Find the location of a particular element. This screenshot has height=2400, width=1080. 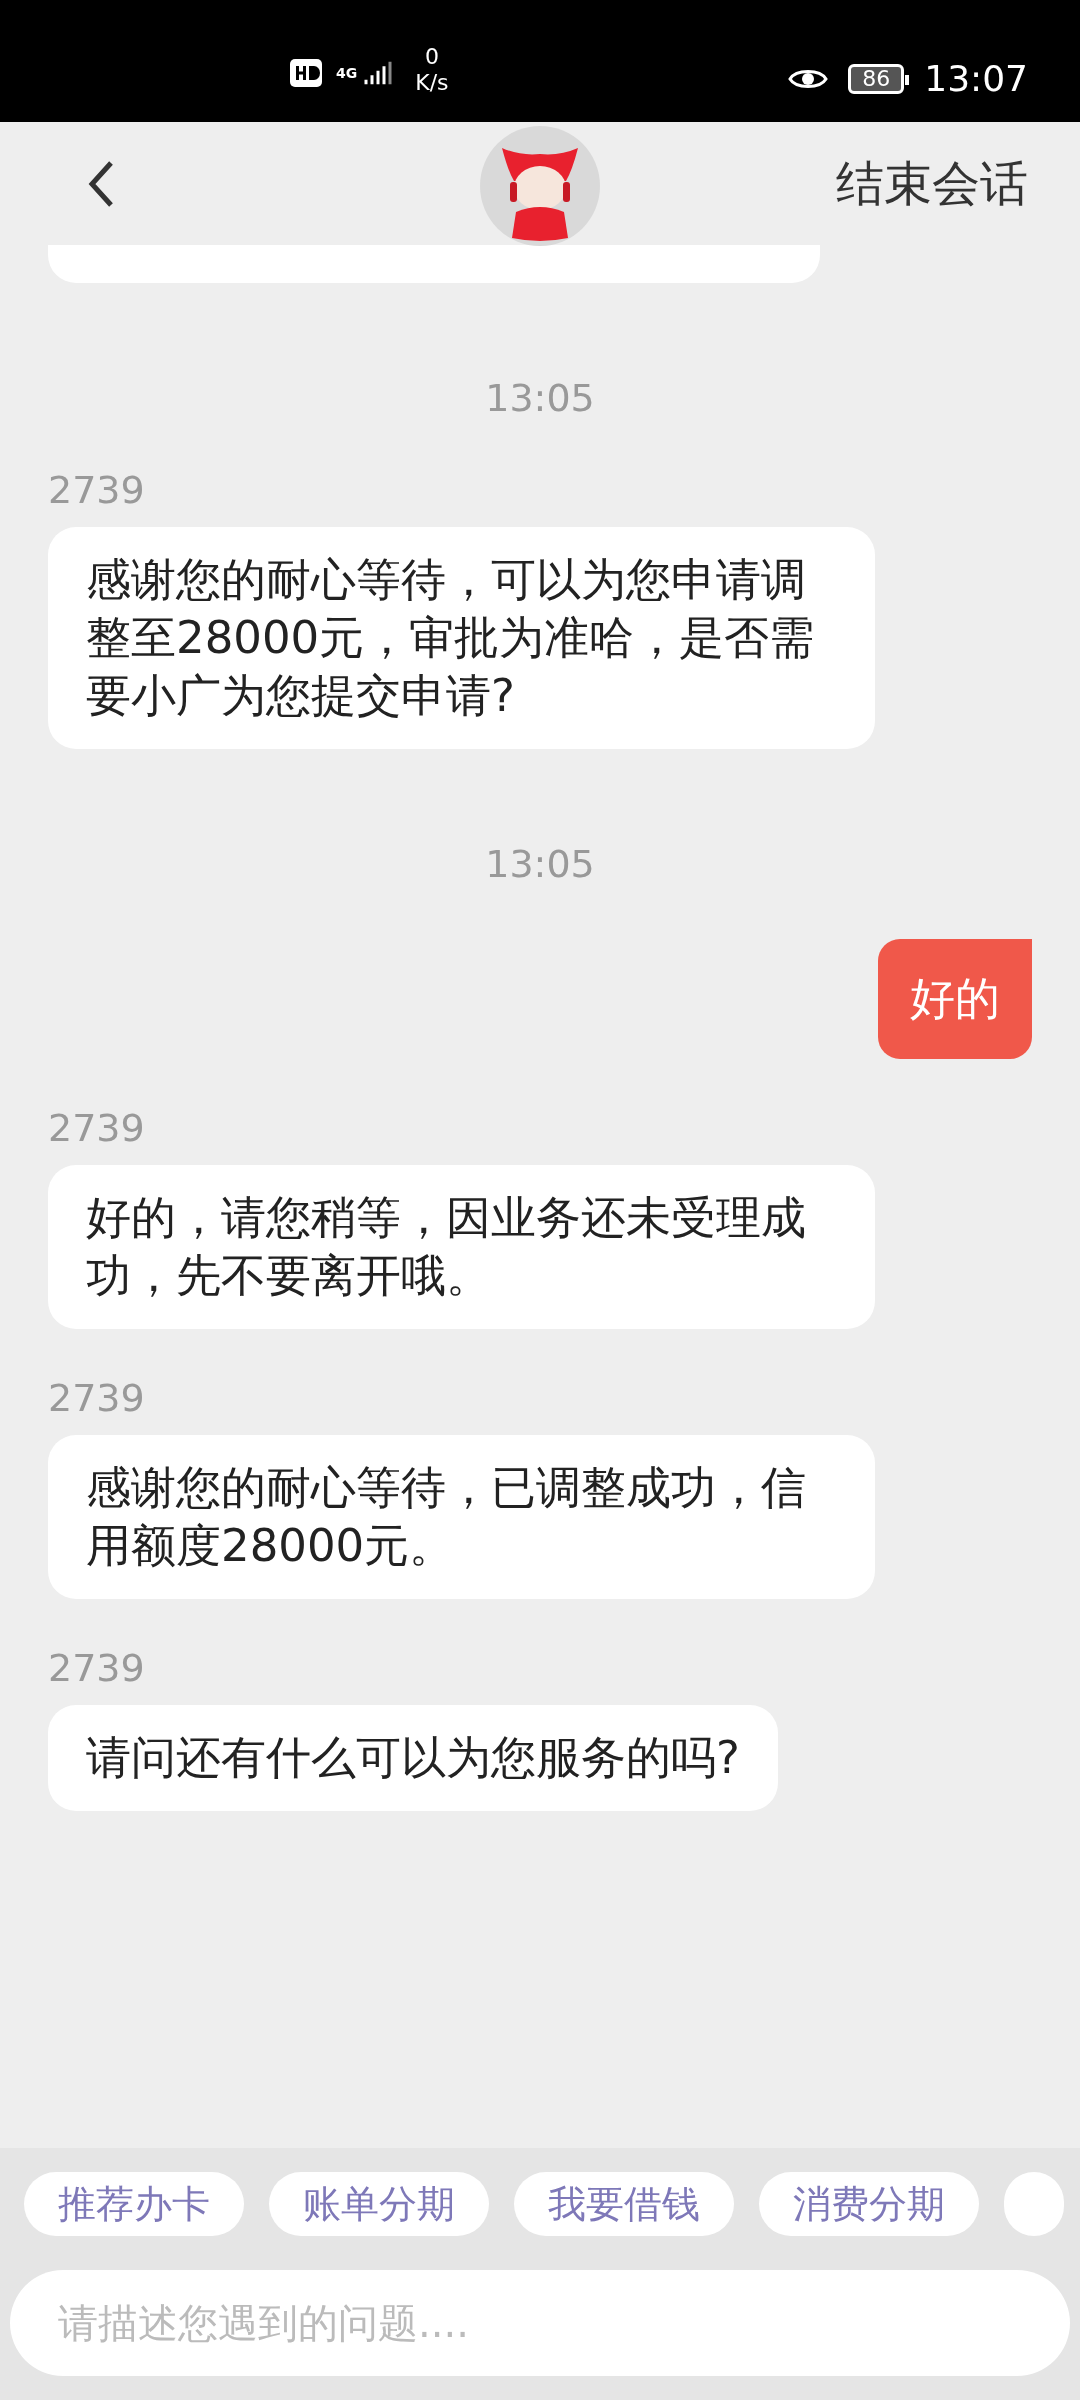

message-bubble: 好的，请您稍等，因业务还未受理成功，先不要离开哦。 is located at coordinates (461, 1247).